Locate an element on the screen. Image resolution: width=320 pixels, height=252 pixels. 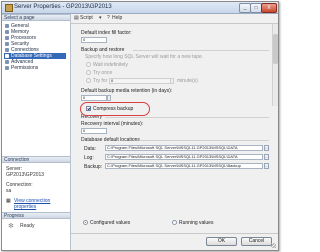
configured-values-label: Configured values is located at coordinates (110, 223).